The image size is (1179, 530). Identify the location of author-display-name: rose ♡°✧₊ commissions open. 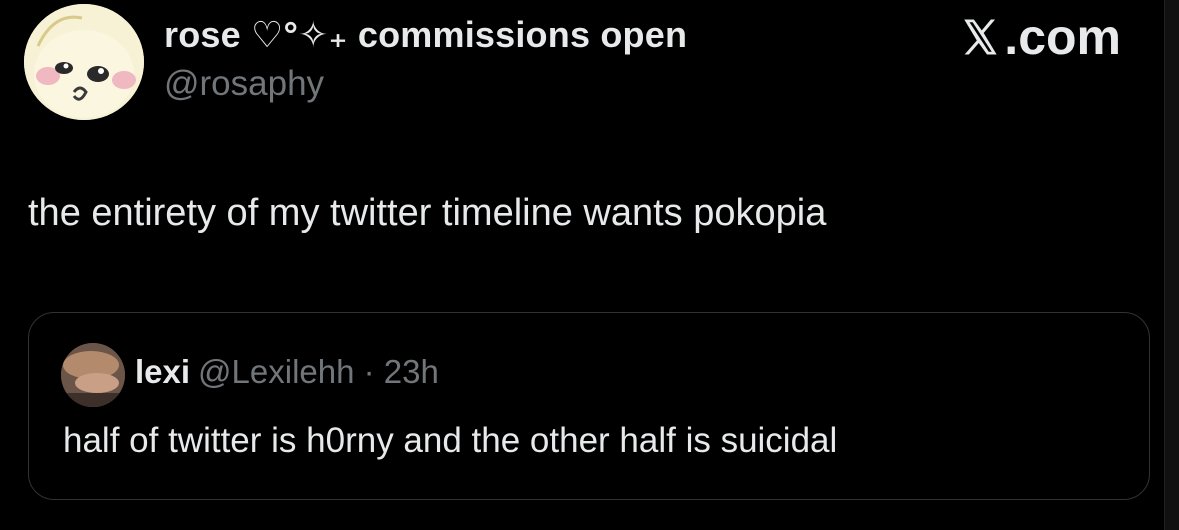
(425, 35).